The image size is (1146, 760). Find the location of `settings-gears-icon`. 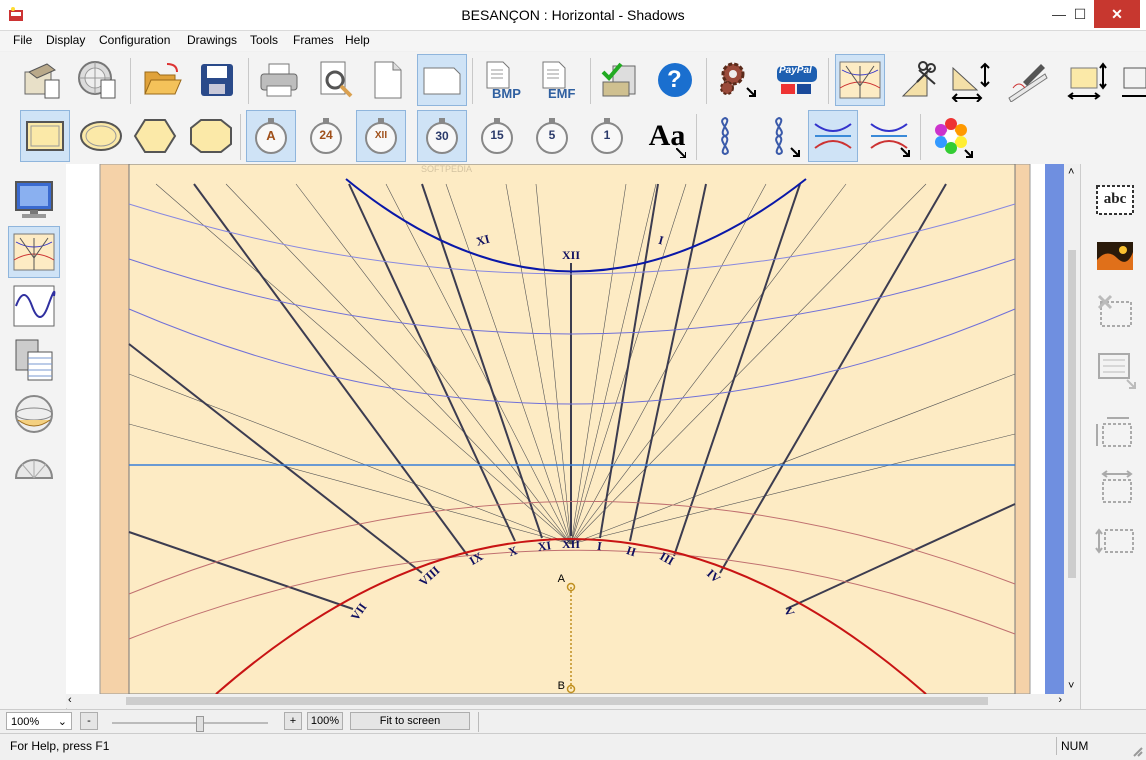

settings-gears-icon is located at coordinates (738, 79).